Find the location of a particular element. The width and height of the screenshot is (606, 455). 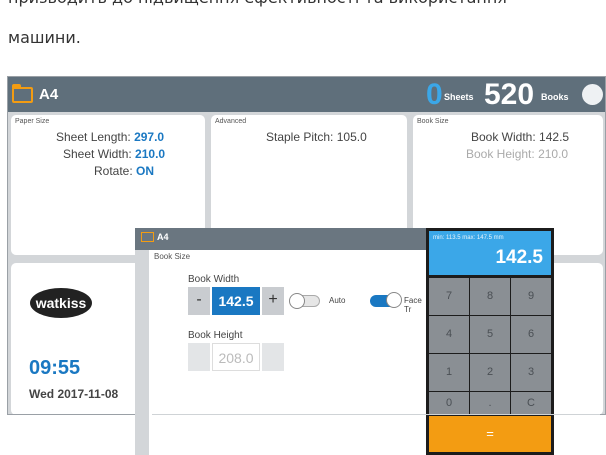

auto-toggle is located at coordinates (304, 301).